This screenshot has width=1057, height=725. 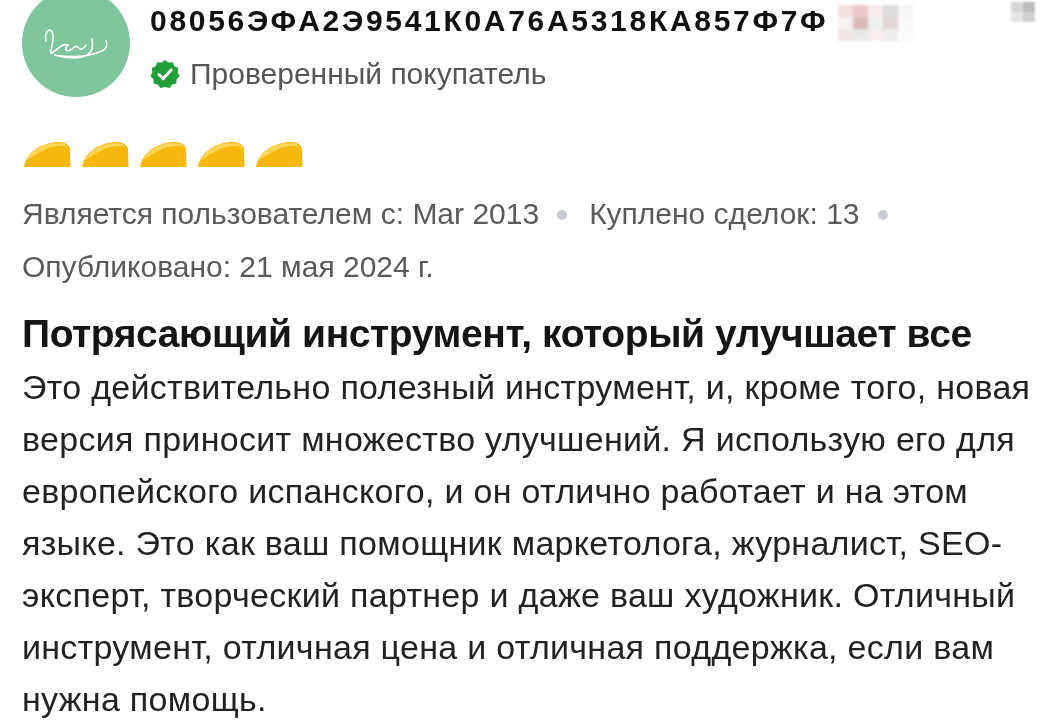 I want to click on avatar-icon, so click(x=76, y=48).